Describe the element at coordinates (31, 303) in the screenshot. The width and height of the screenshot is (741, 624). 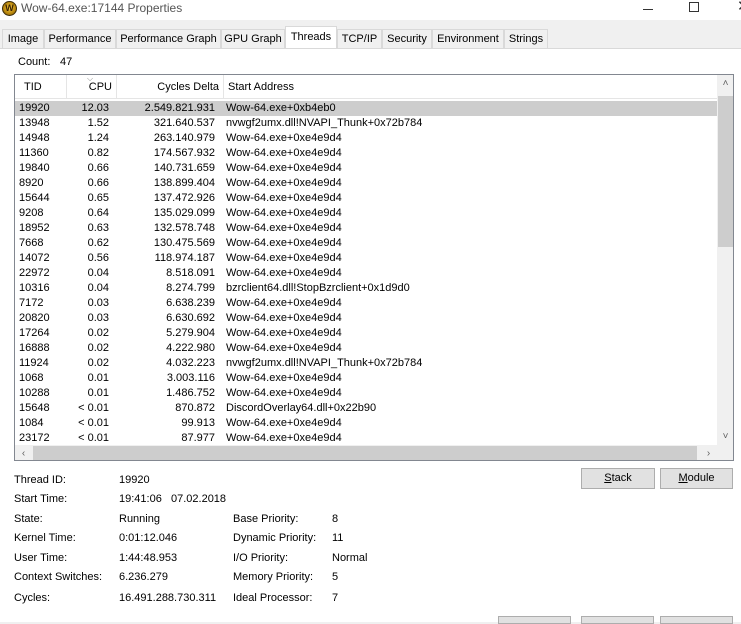
I see `thread-tid-cell: 7172` at that location.